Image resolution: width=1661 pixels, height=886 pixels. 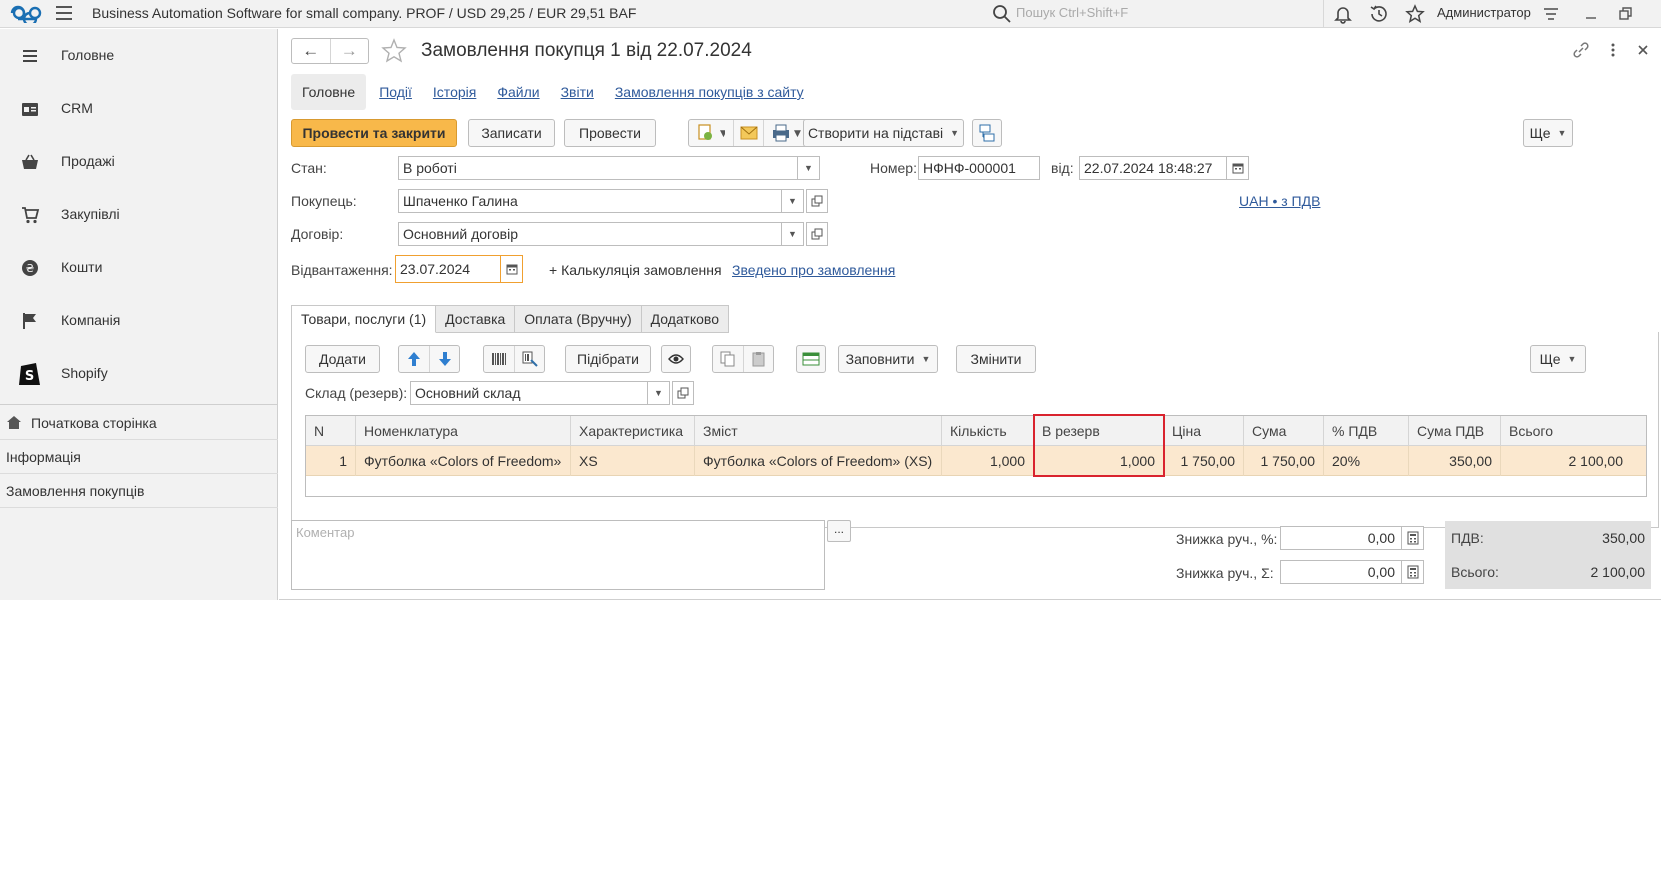 What do you see at coordinates (558, 555) in the screenshot?
I see `comment-field: Коментар` at bounding box center [558, 555].